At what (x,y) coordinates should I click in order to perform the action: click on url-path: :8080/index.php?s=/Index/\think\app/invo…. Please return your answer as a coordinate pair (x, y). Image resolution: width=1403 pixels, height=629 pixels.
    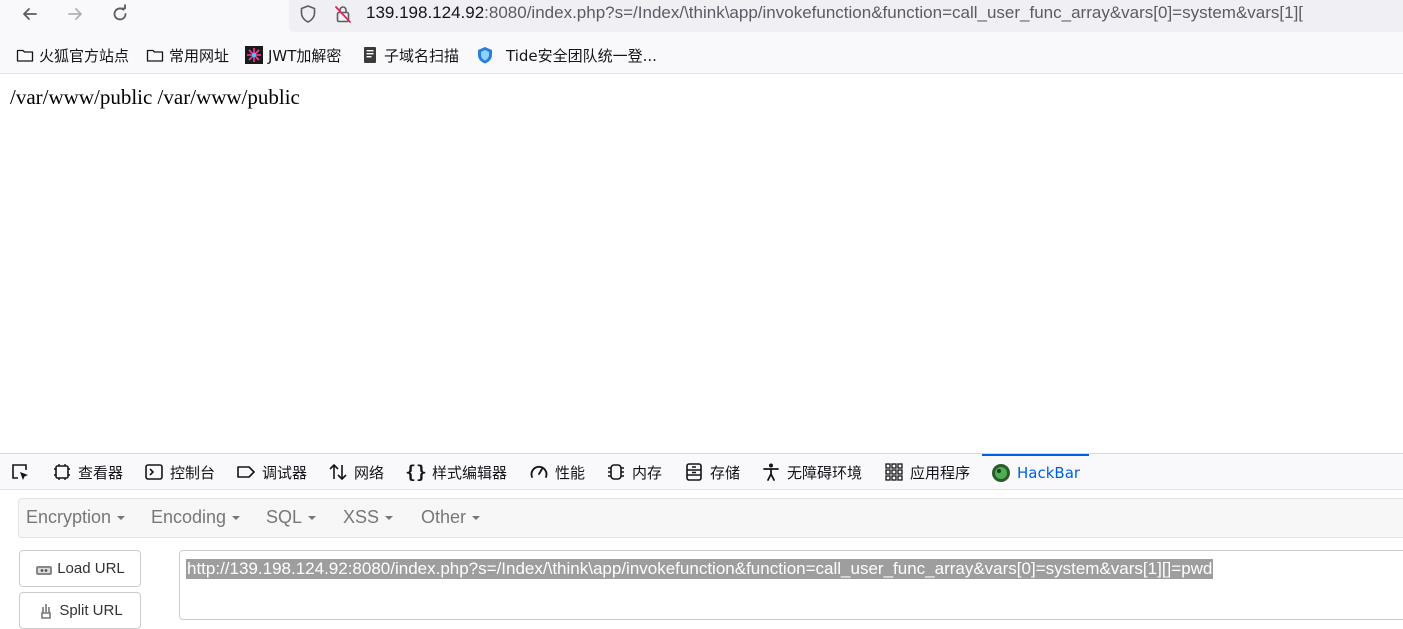
    Looking at the image, I should click on (894, 12).